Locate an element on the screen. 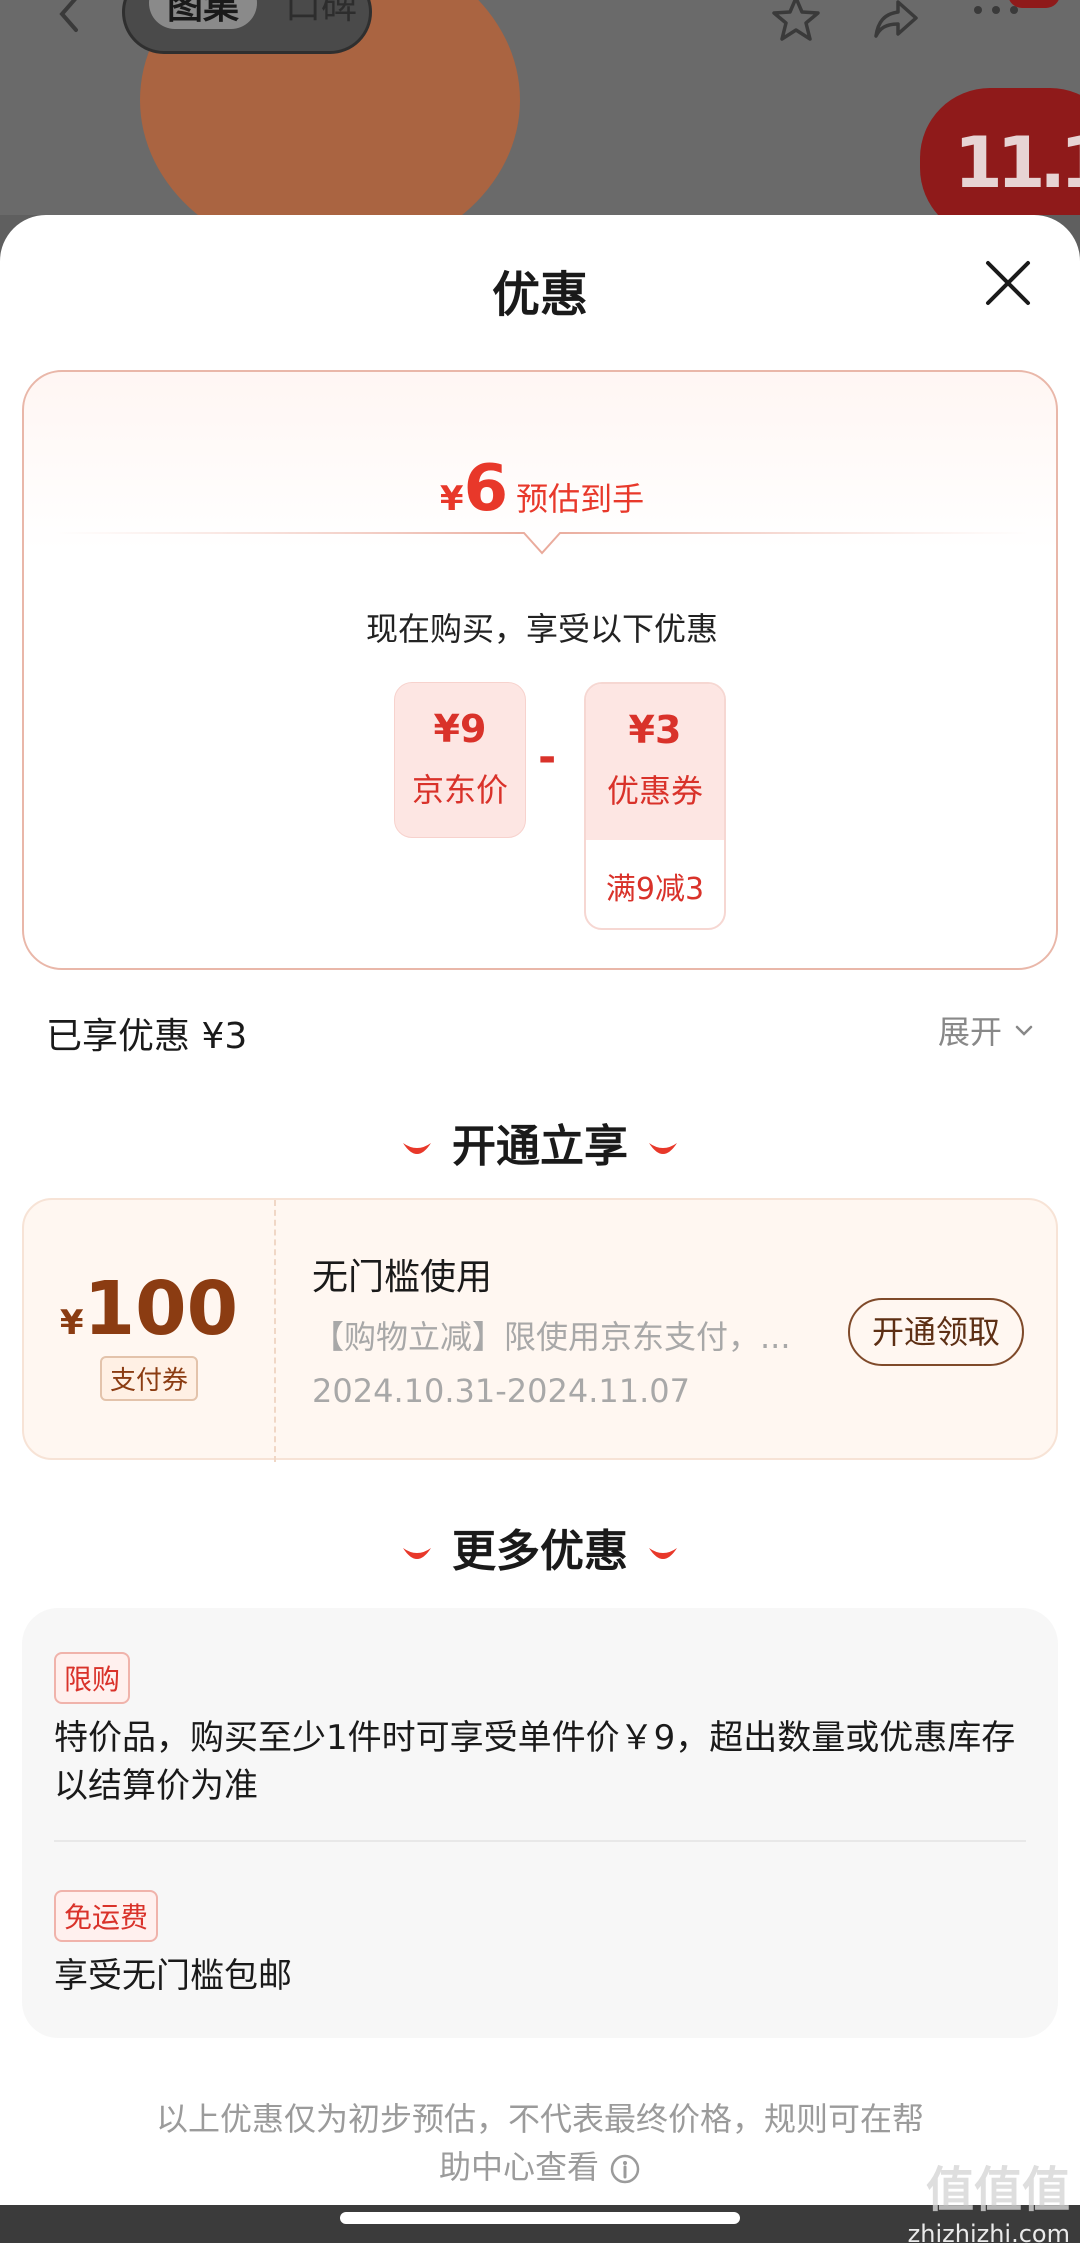 Image resolution: width=1080 pixels, height=2243 pixels. footer-note-line1: 以上优惠仅为初步预估，不代表最终价格，规则可在帮 is located at coordinates (539, 2119).